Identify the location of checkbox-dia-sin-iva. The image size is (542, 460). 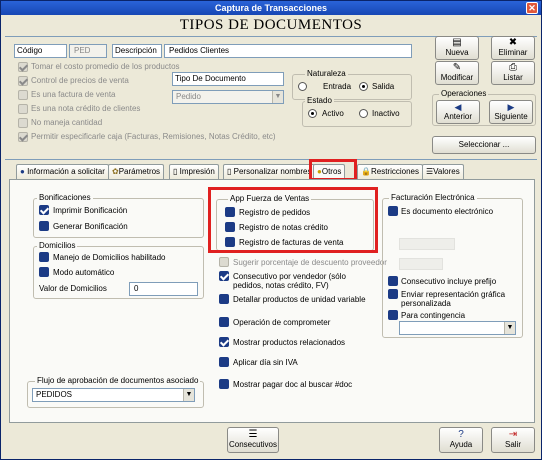
(224, 362).